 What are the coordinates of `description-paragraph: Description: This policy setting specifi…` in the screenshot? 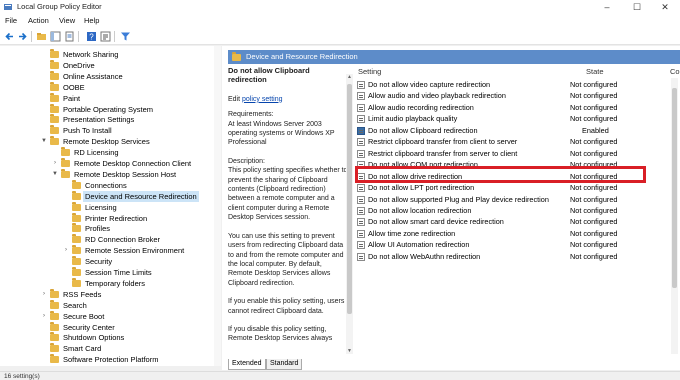 It's located at (288, 189).